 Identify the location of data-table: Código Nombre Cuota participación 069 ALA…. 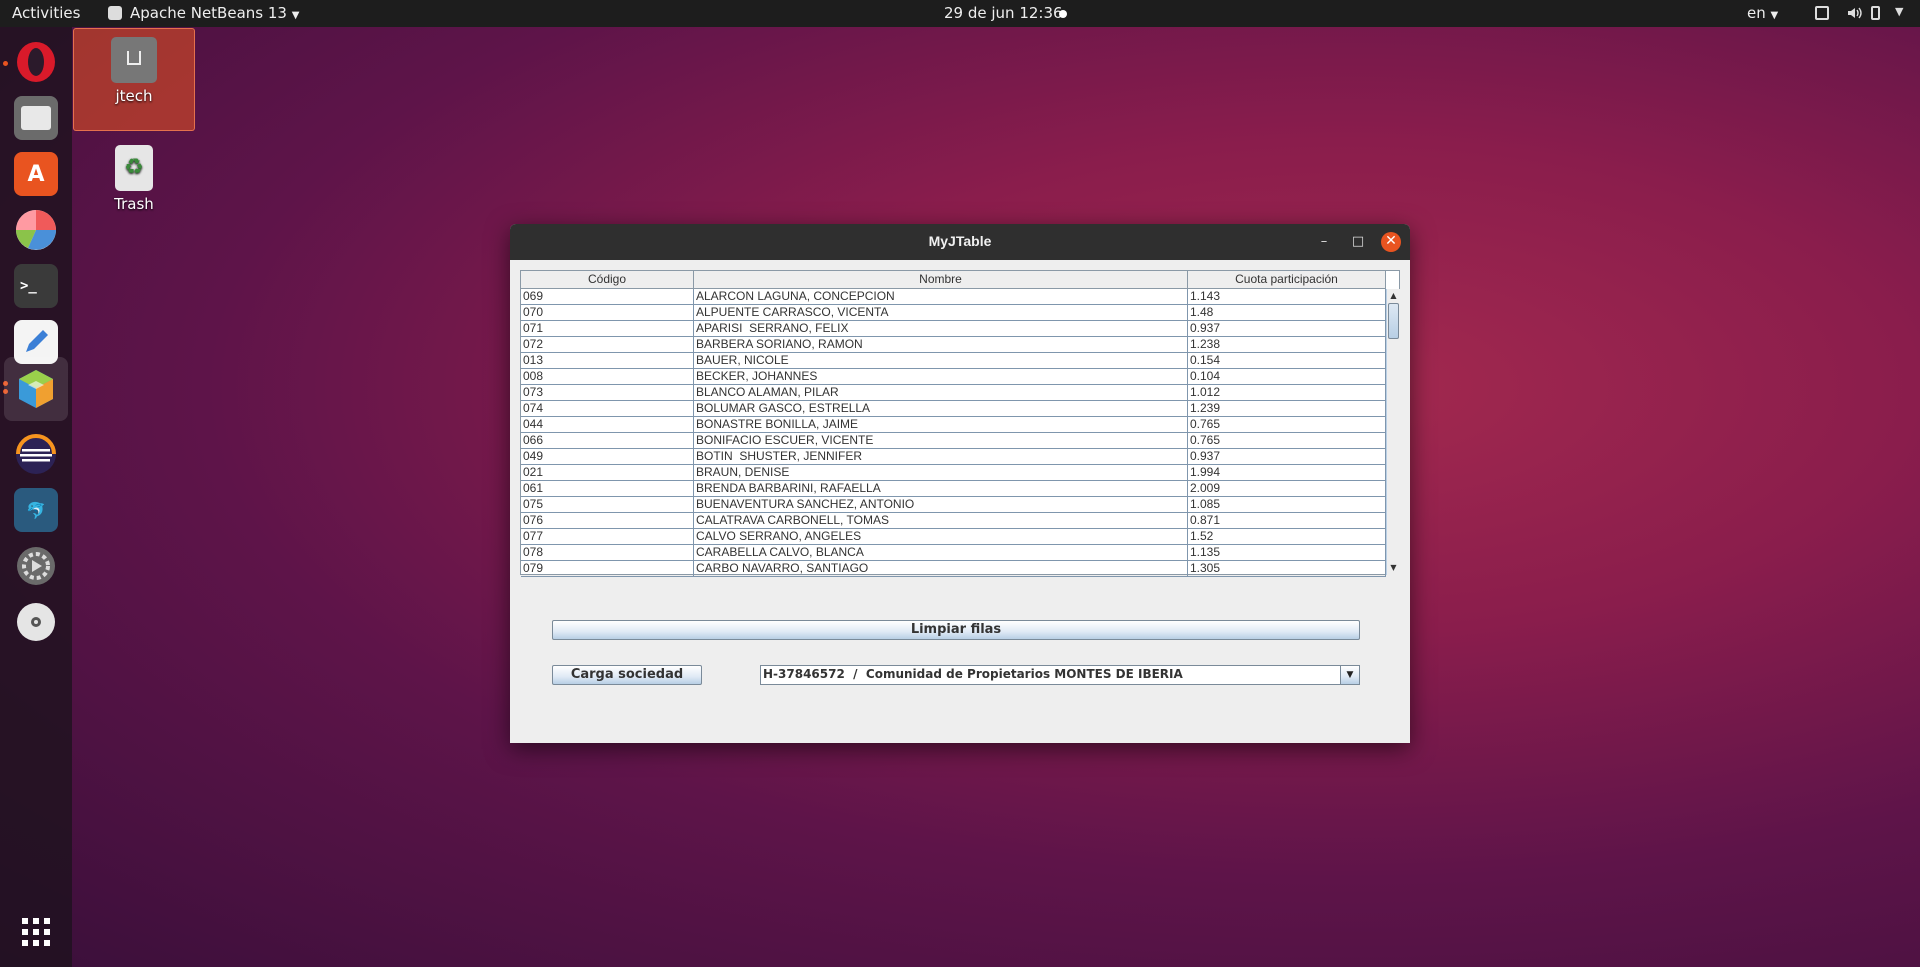
(960, 423).